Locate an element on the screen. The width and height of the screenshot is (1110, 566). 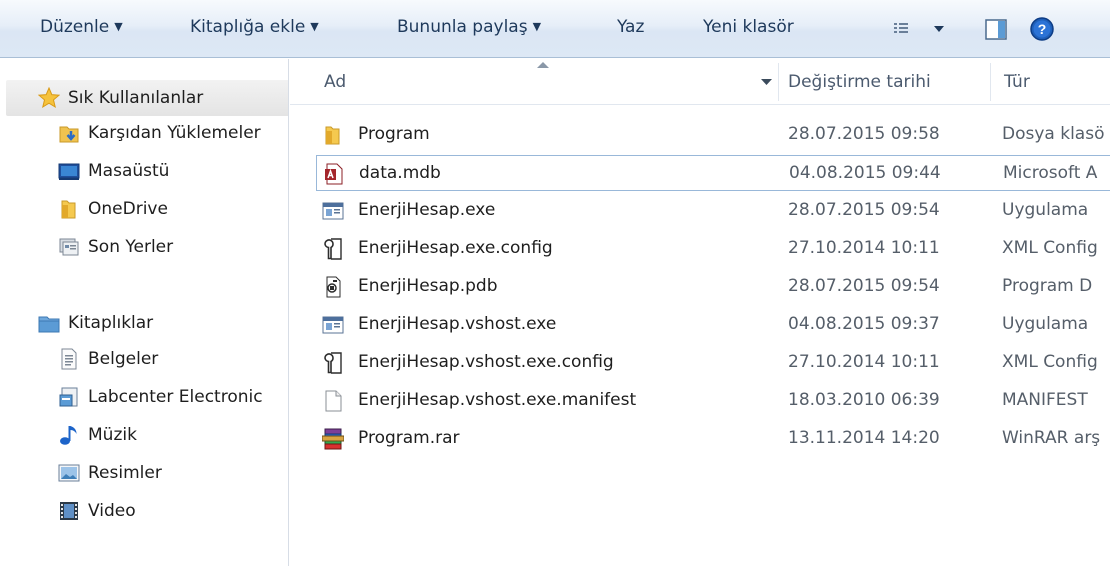
nav-item-label: Masaüstü is located at coordinates (129, 171).